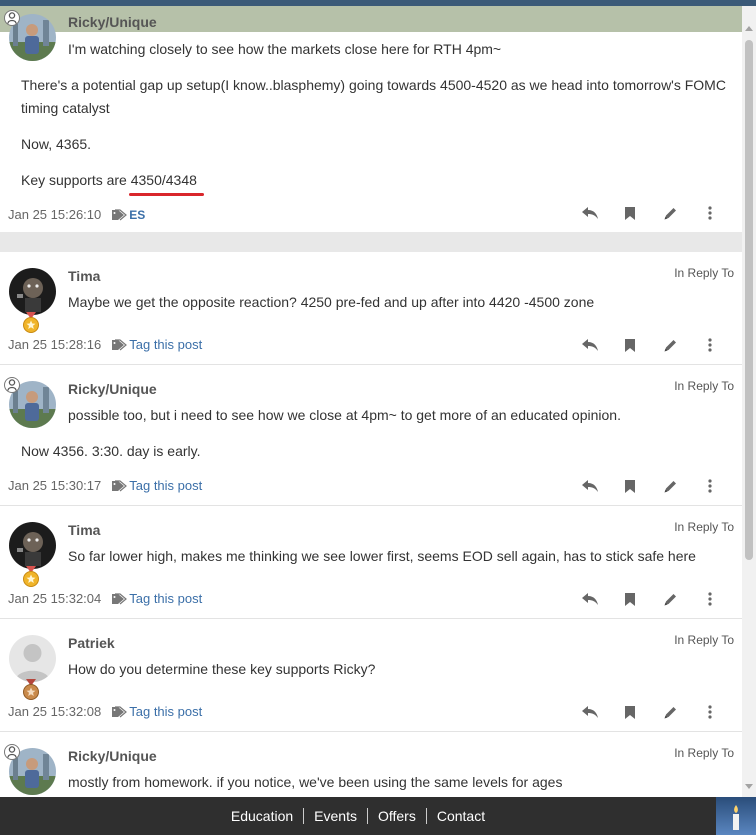 The height and width of the screenshot is (840, 756). What do you see at coordinates (105, 344) in the screenshot?
I see `post-meta: Jan 25 15:28:16 Tag this post` at bounding box center [105, 344].